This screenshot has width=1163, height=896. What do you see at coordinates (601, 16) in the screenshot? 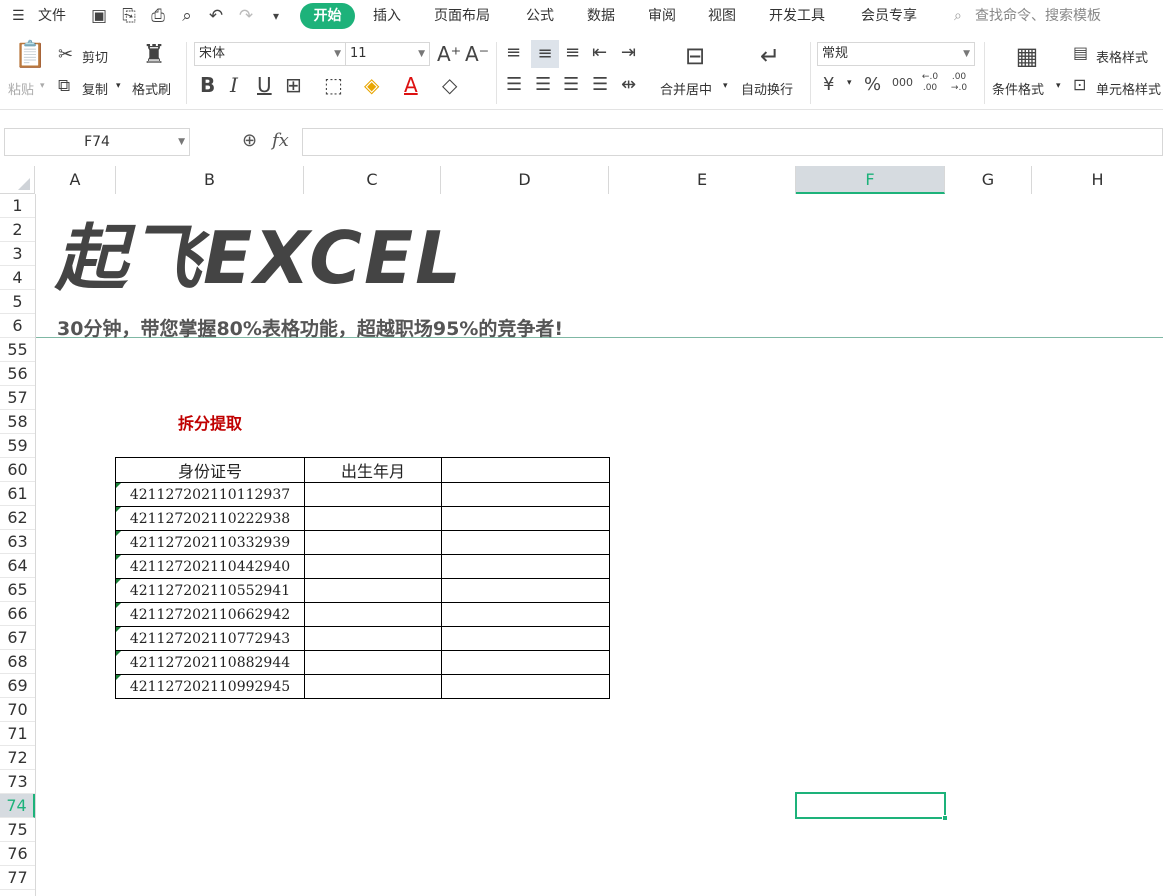
I see `tab-data: 数据` at bounding box center [601, 16].